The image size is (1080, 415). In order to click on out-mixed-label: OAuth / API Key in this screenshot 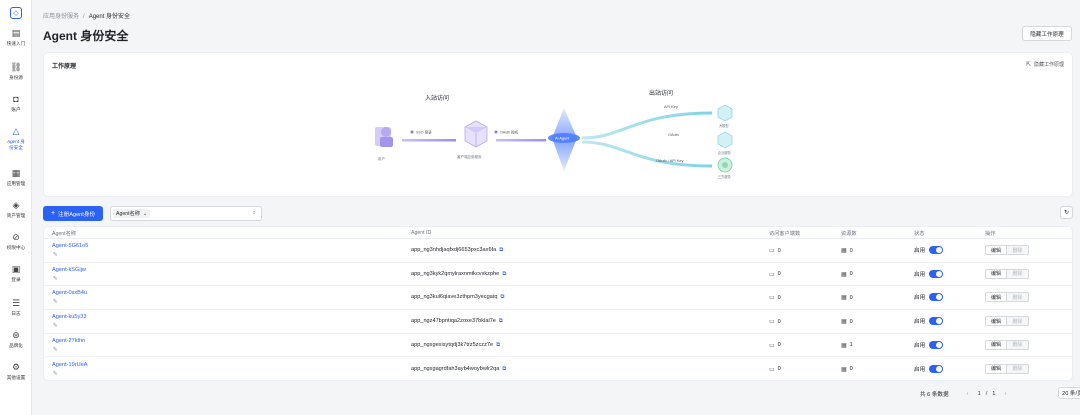, I will do `click(670, 161)`.